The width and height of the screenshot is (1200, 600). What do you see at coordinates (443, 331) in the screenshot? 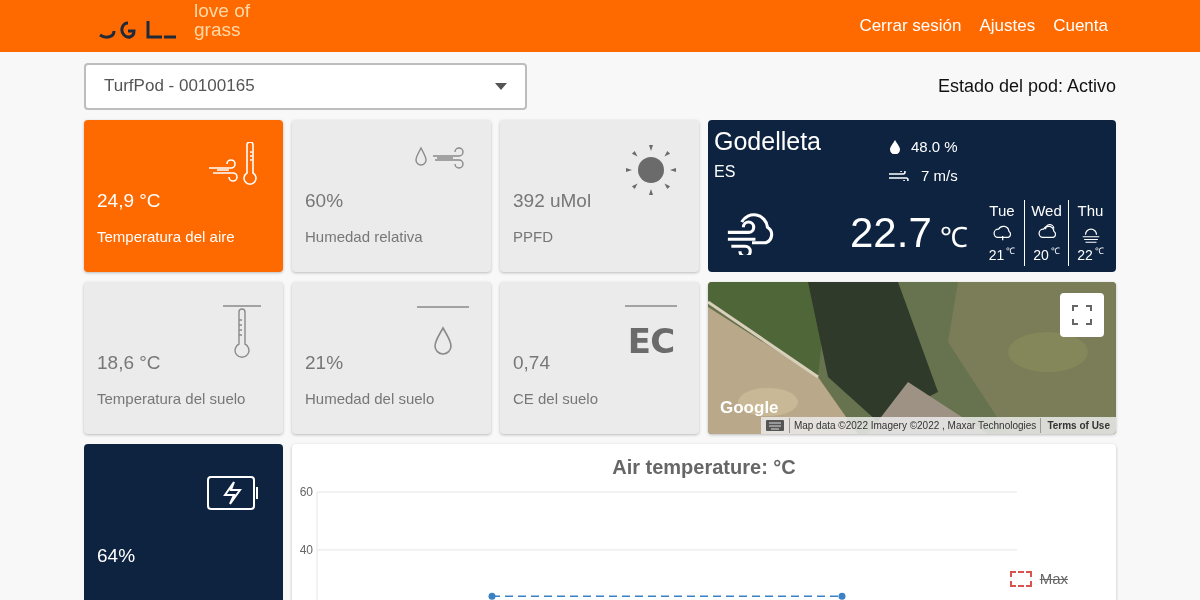
I see `drop-icon` at bounding box center [443, 331].